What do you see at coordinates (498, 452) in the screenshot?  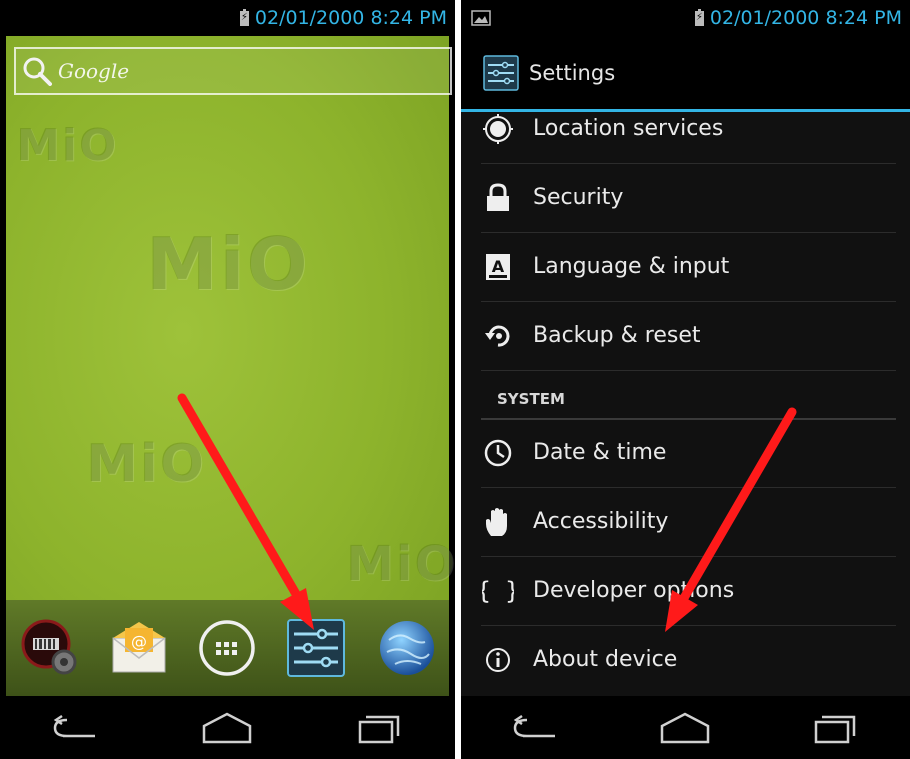 I see `clock-icon` at bounding box center [498, 452].